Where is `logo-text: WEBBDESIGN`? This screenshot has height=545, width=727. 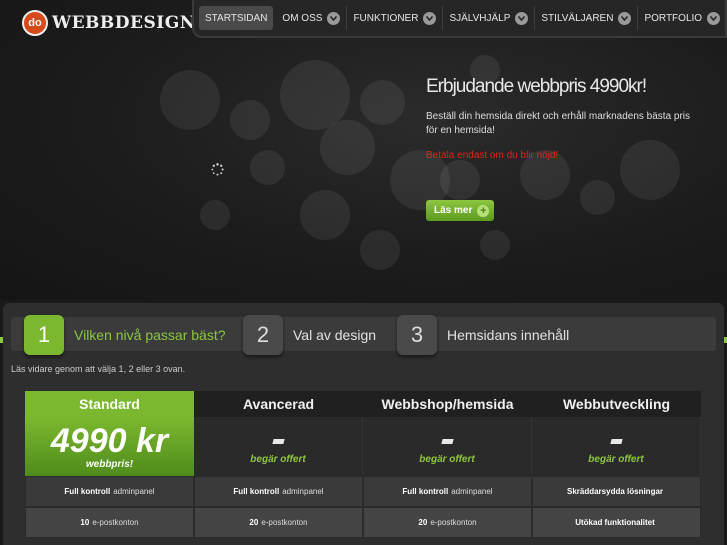 logo-text: WEBBDESIGN is located at coordinates (124, 23).